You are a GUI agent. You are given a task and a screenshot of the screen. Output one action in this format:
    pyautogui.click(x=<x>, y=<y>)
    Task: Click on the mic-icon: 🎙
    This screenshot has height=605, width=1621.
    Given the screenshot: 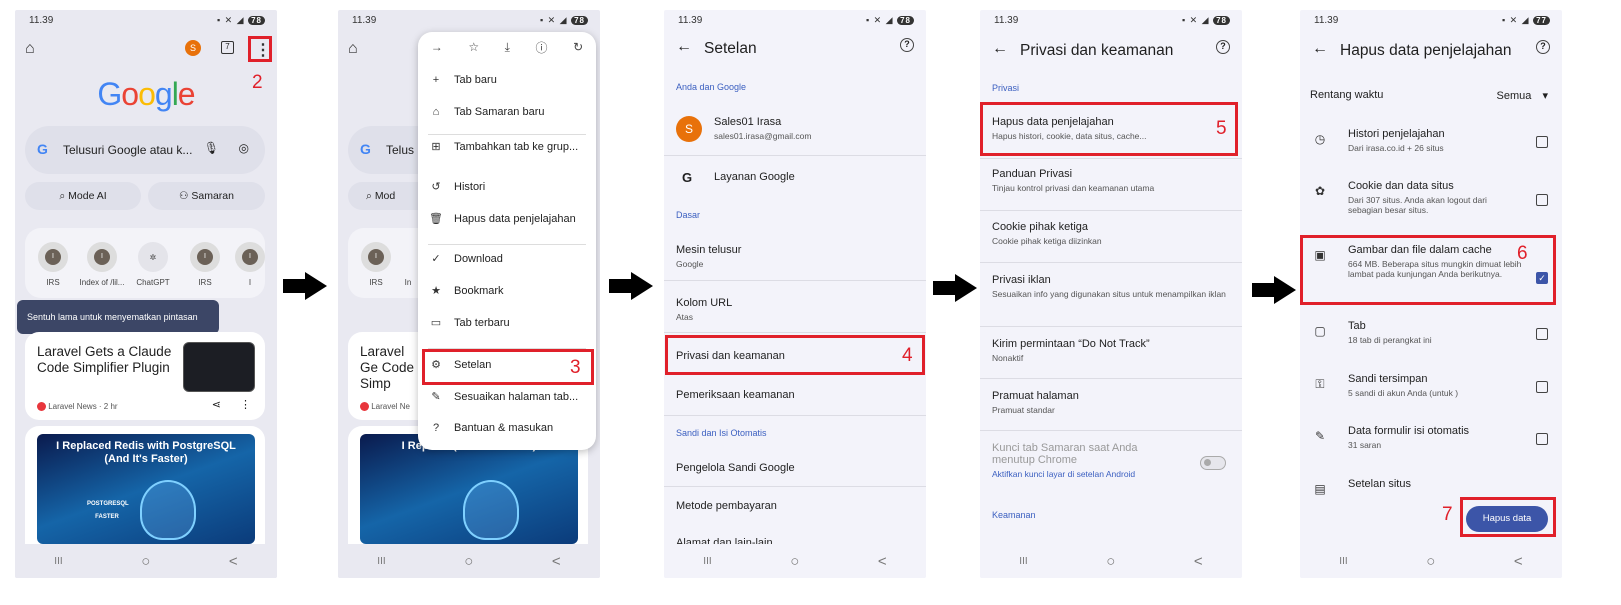 What is the action you would take?
    pyautogui.click(x=211, y=148)
    